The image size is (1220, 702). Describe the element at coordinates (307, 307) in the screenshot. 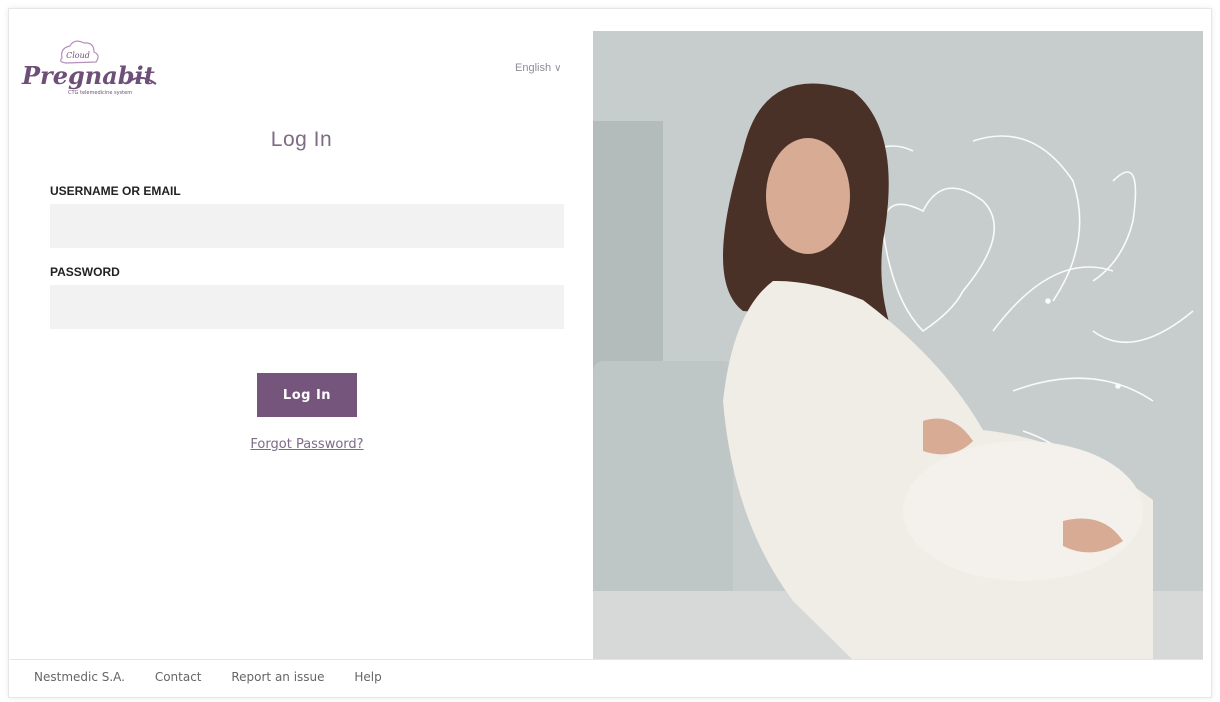

I see `password-input` at that location.